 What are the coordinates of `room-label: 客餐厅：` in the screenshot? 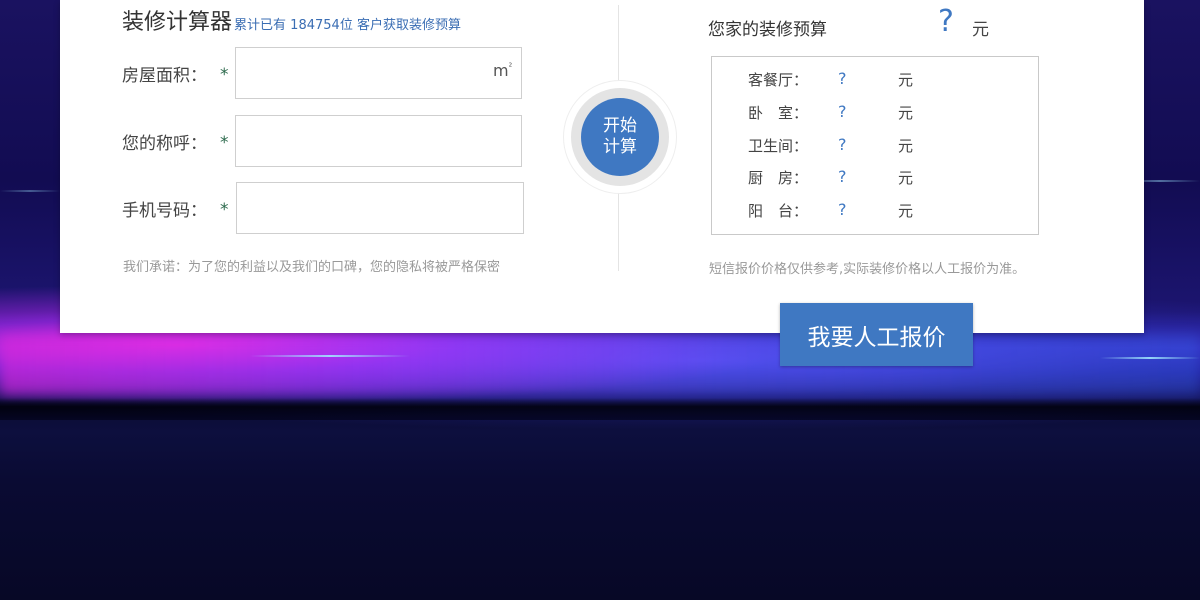 It's located at (778, 80).